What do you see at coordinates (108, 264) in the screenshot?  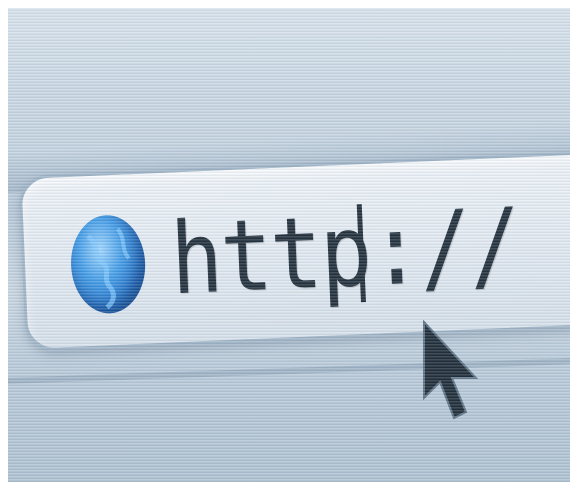 I see `globe-icon` at bounding box center [108, 264].